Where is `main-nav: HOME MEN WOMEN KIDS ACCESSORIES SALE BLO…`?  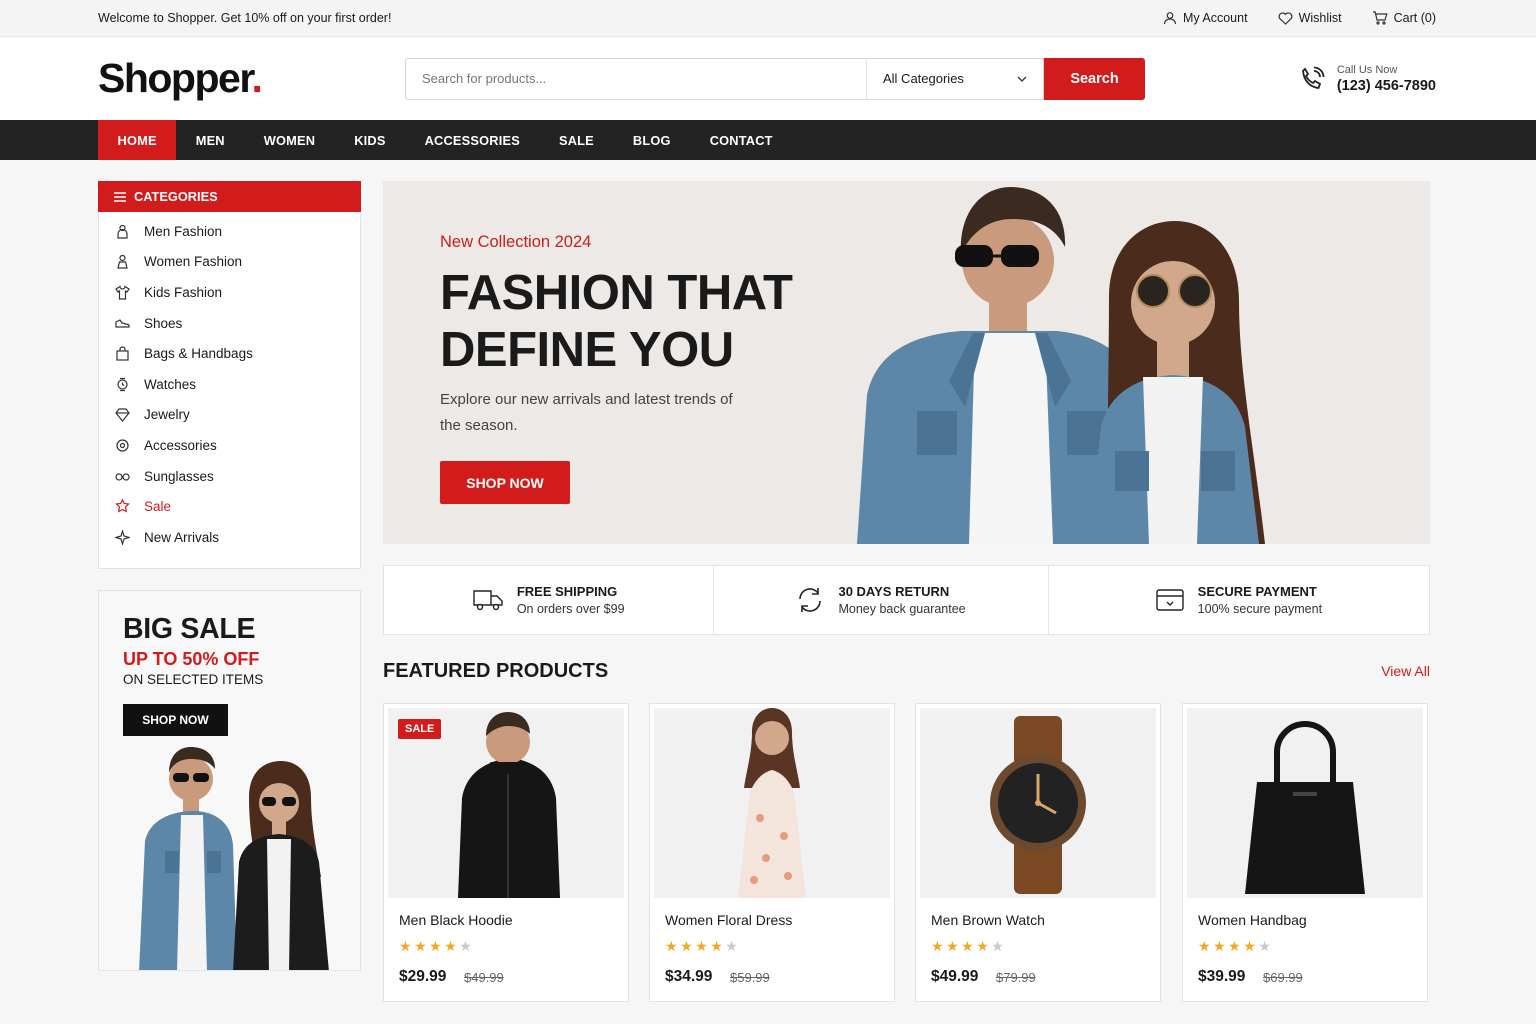
main-nav: HOME MEN WOMEN KIDS ACCESSORIES SALE BLO… is located at coordinates (768, 140).